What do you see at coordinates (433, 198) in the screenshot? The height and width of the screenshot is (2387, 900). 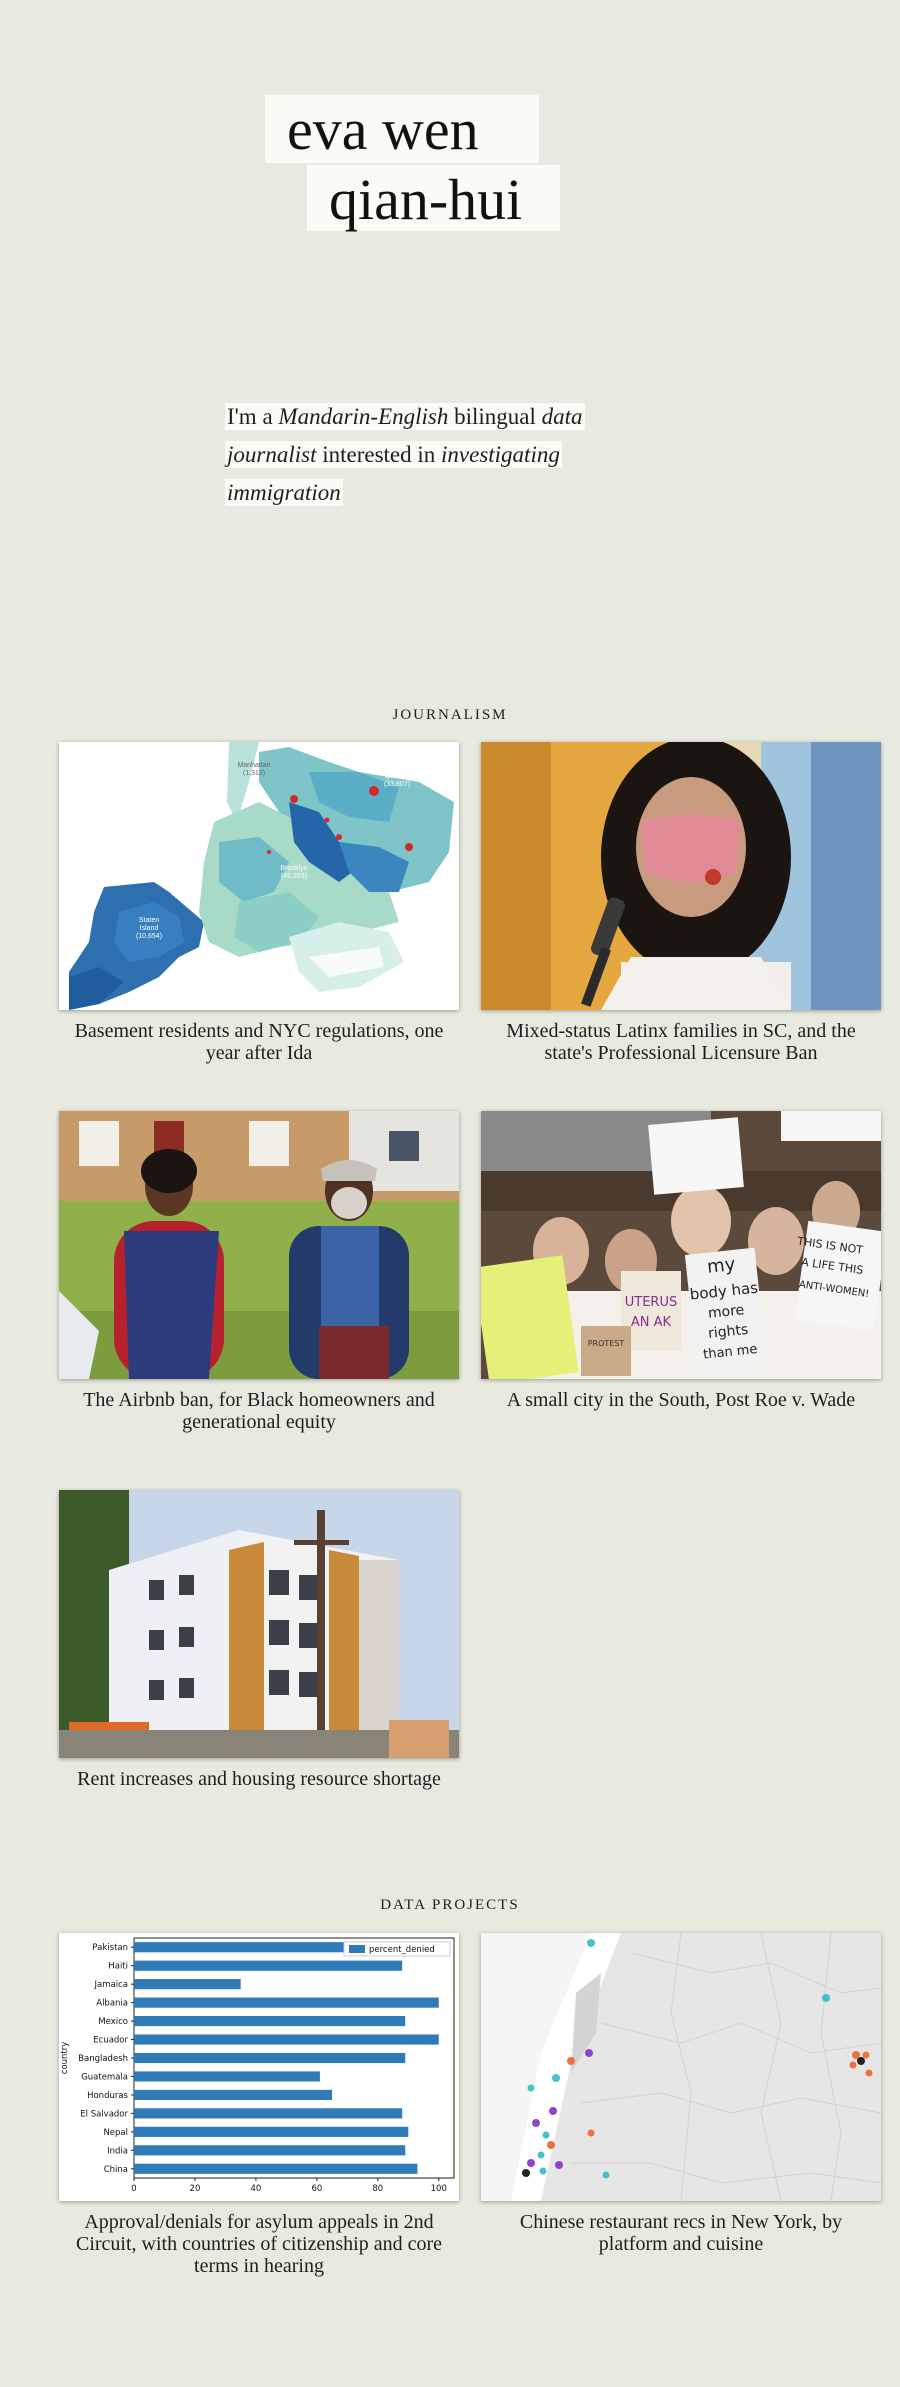 I see `name-line-2: qian-hui` at bounding box center [433, 198].